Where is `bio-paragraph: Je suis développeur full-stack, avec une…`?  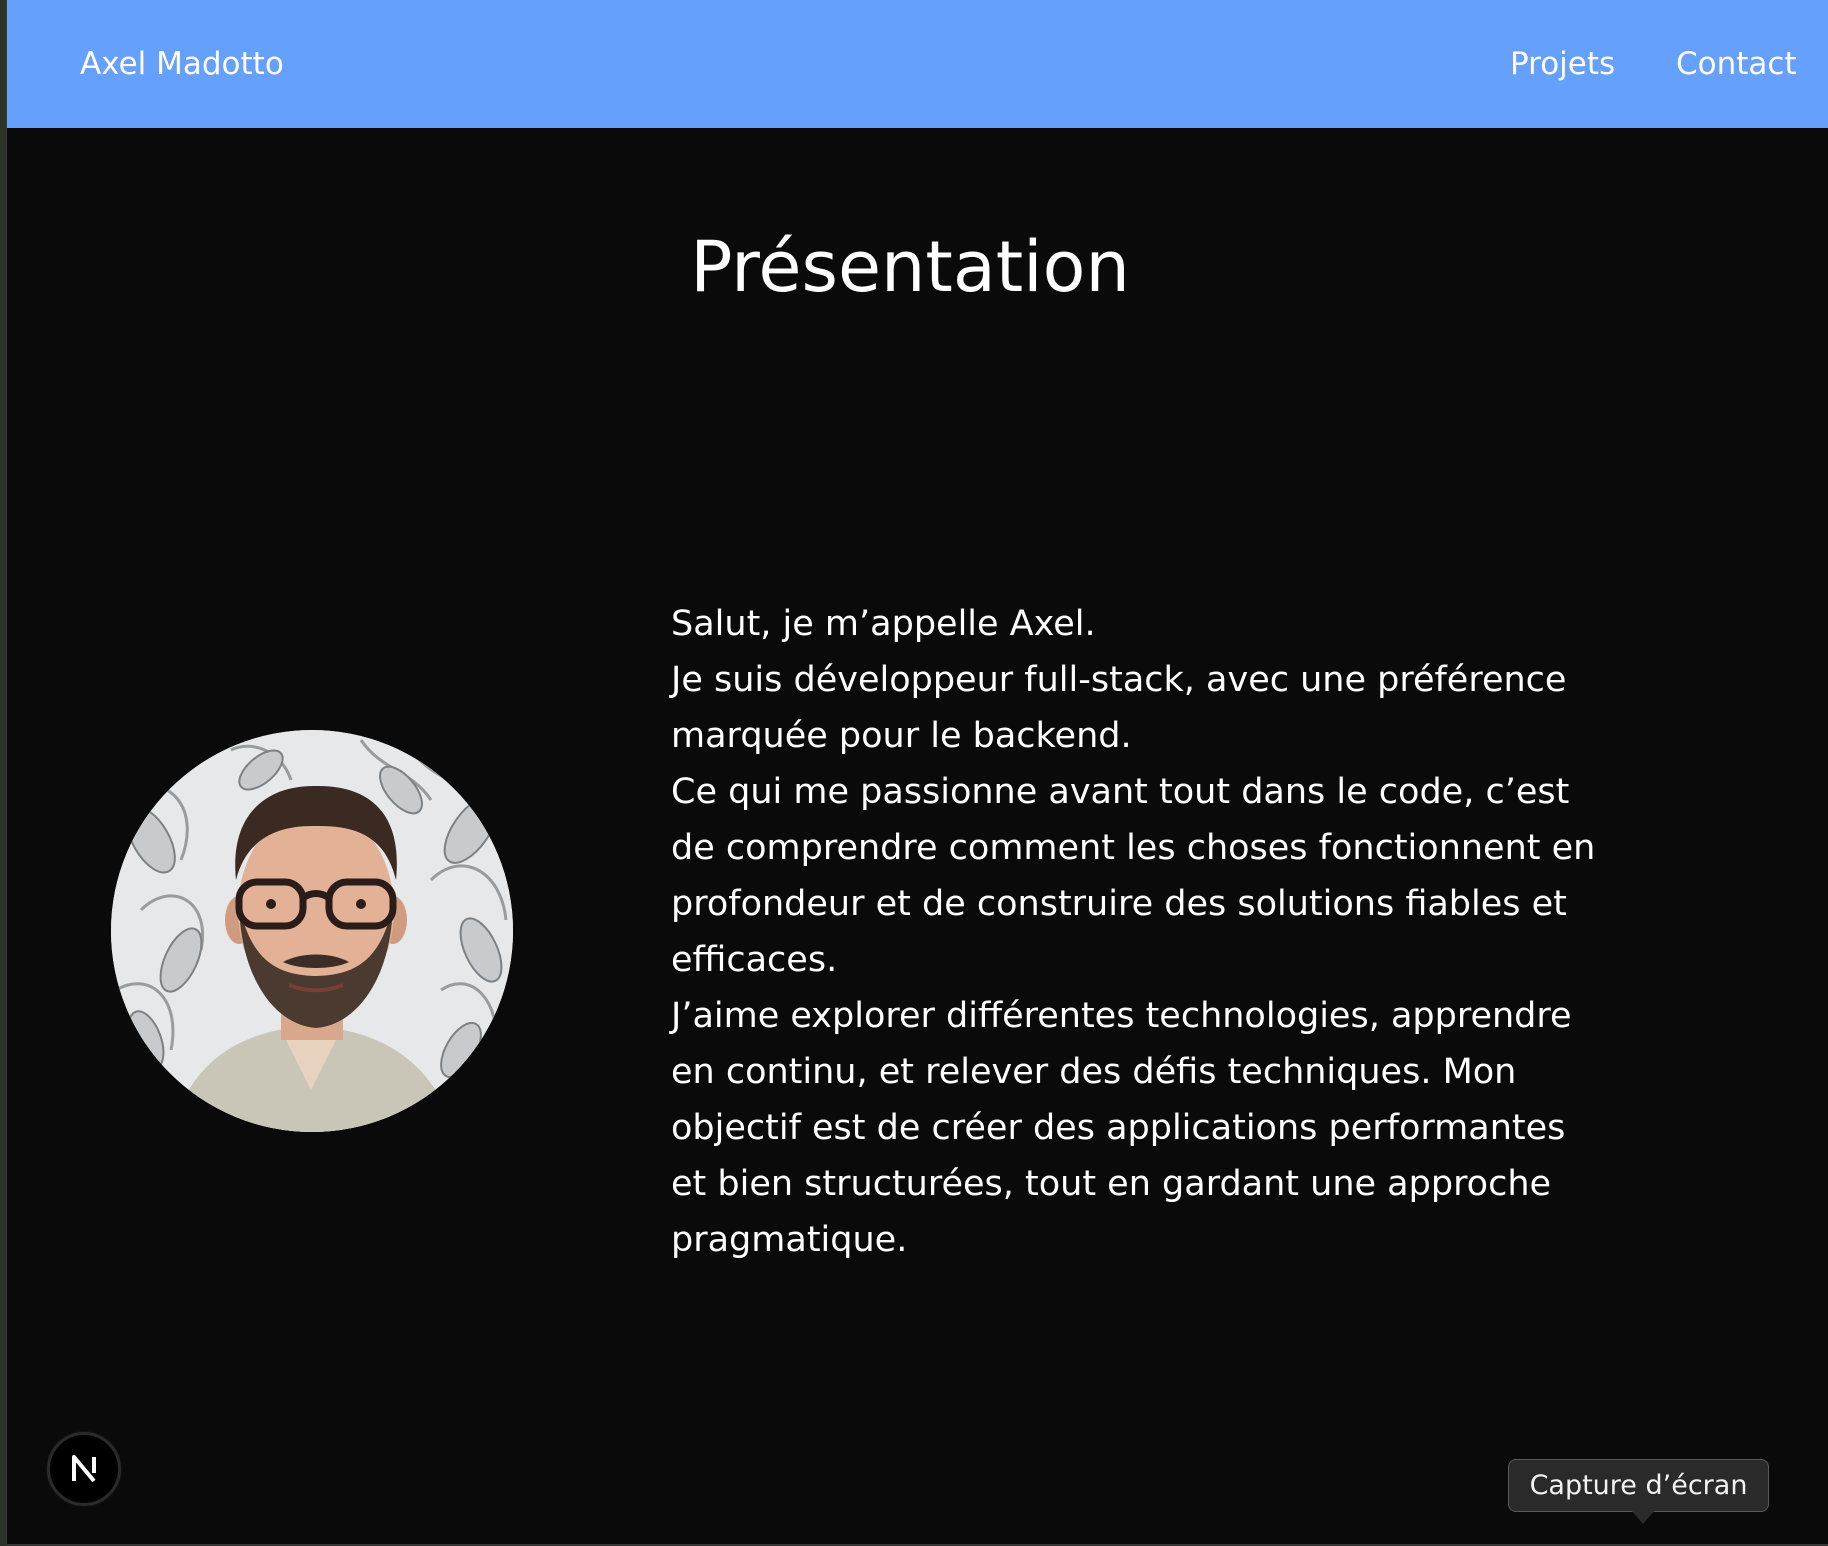 bio-paragraph: Je suis développeur full-stack, avec une… is located at coordinates (1119, 708).